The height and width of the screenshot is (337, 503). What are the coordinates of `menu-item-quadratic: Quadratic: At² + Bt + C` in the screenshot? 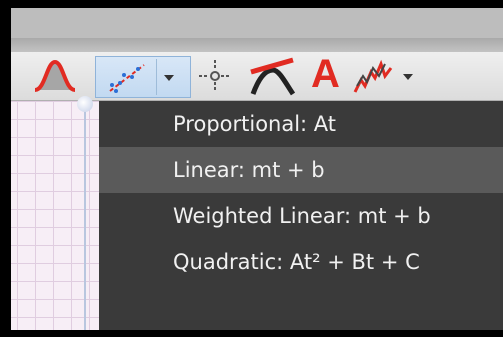 It's located at (301, 262).